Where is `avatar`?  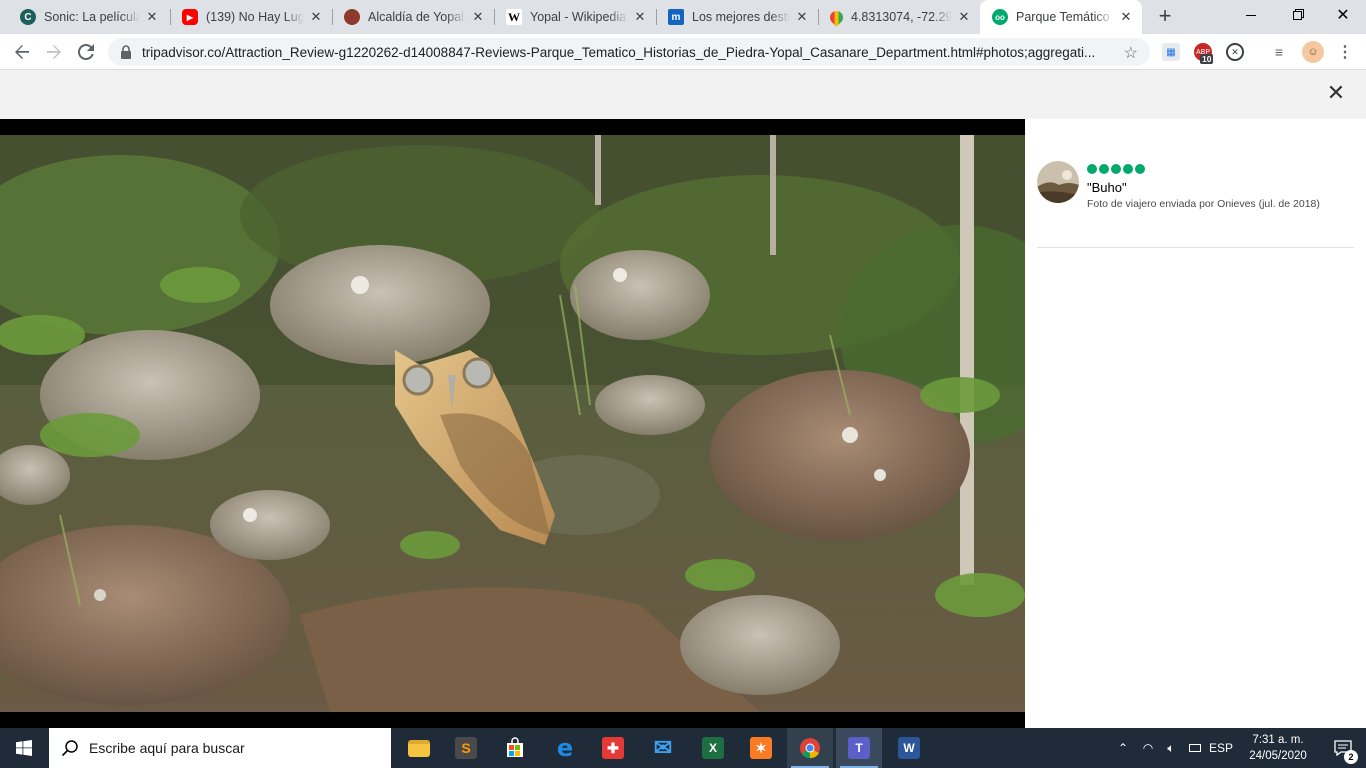
avatar is located at coordinates (1058, 182).